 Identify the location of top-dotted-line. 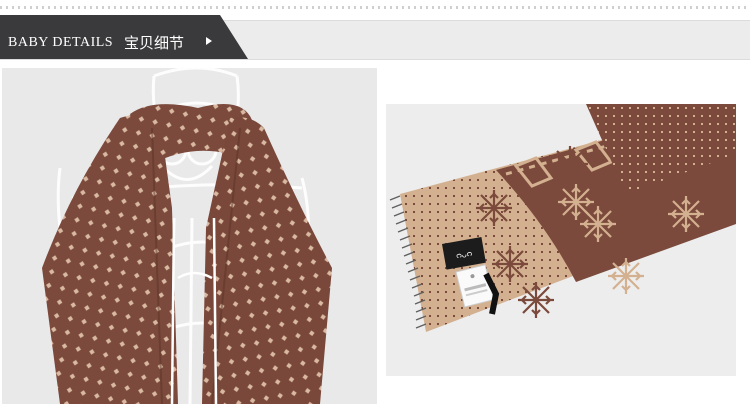
(375, 7).